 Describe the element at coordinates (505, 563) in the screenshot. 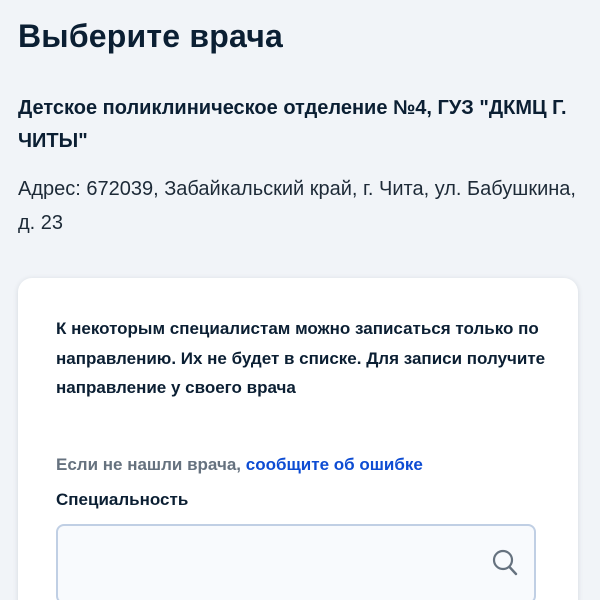

I see `search-icon` at that location.